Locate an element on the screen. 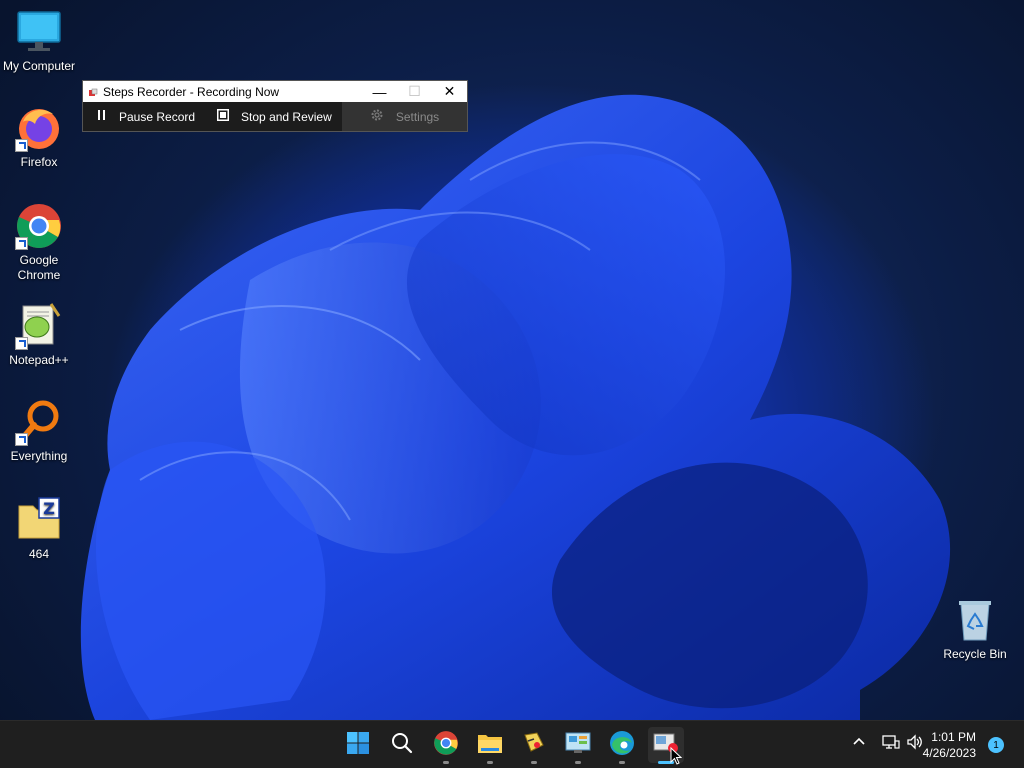 This screenshot has height=769, width=1024. steps-recorder-toolbar: Pause Record Stop and Review Settings is located at coordinates (275, 116).